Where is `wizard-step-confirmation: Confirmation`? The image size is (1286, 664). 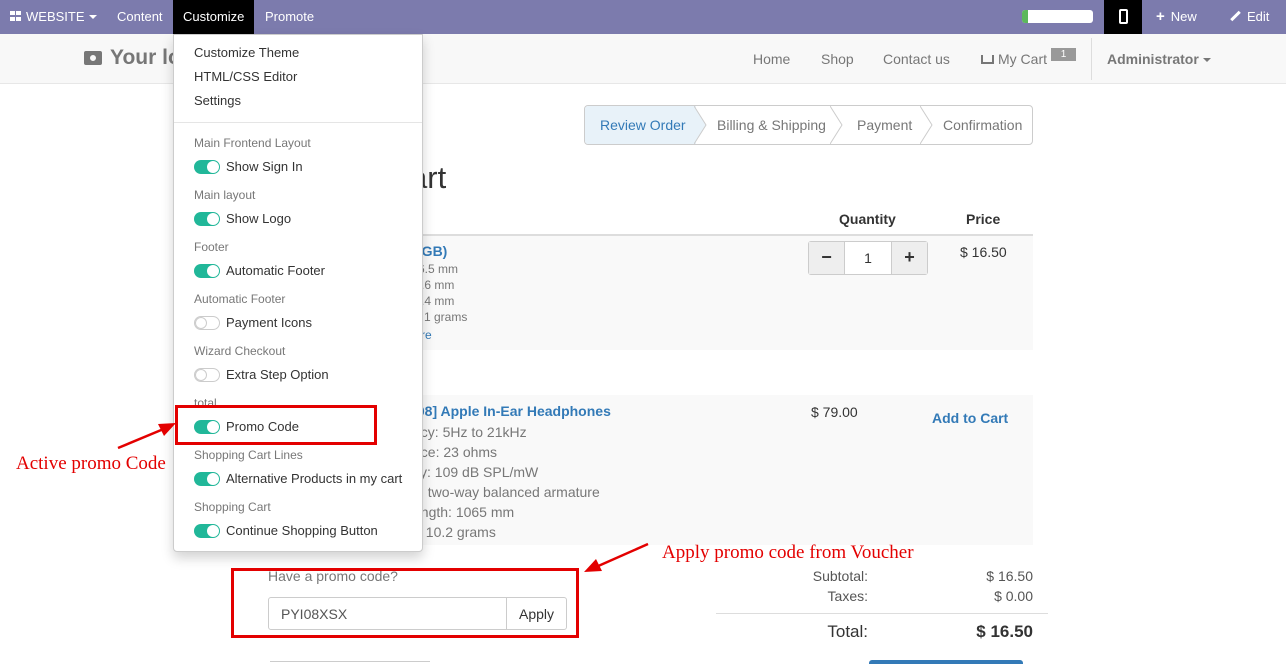
wizard-step-confirmation: Confirmation is located at coordinates (982, 125).